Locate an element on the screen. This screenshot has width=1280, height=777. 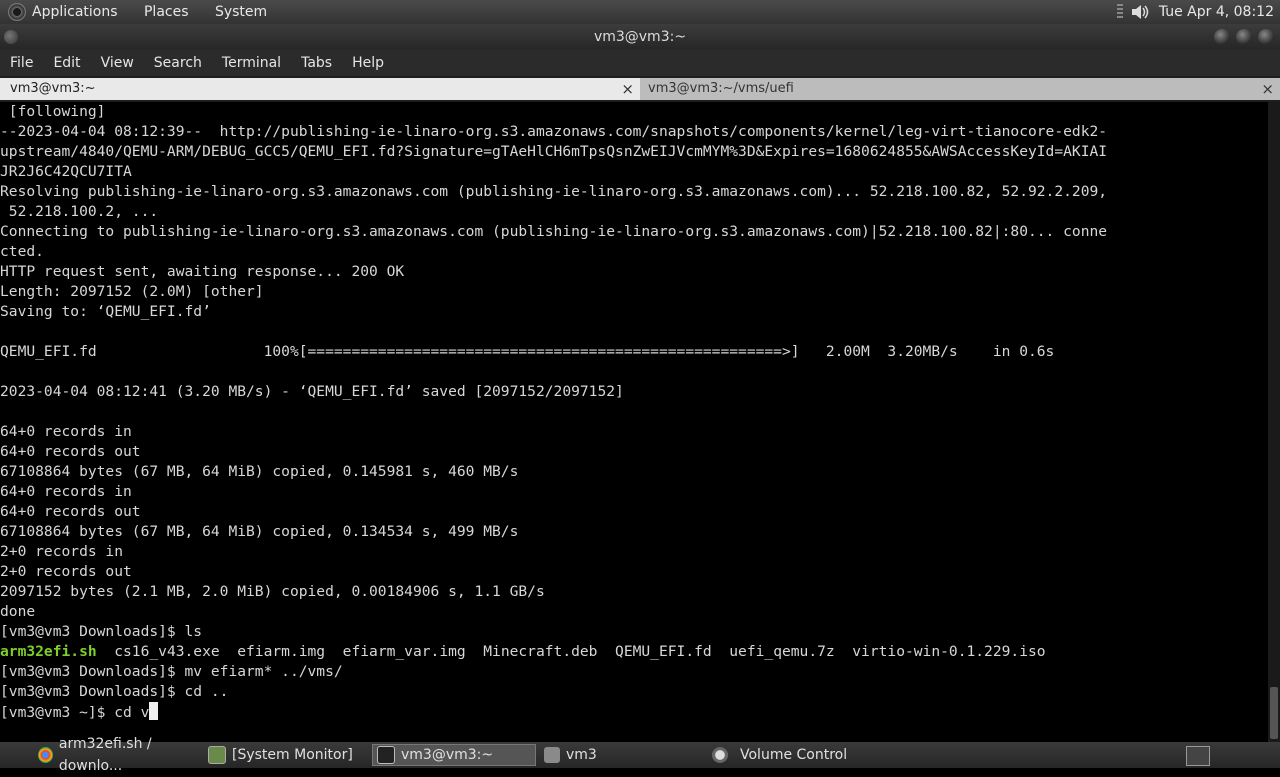
menu-file: File is located at coordinates (21, 63).